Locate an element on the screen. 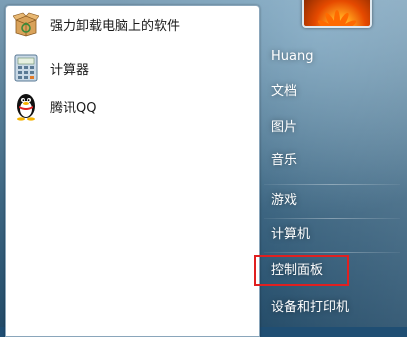 This screenshot has width=407, height=337. program-label: 强力卸载电脑上的软件 is located at coordinates (115, 26).